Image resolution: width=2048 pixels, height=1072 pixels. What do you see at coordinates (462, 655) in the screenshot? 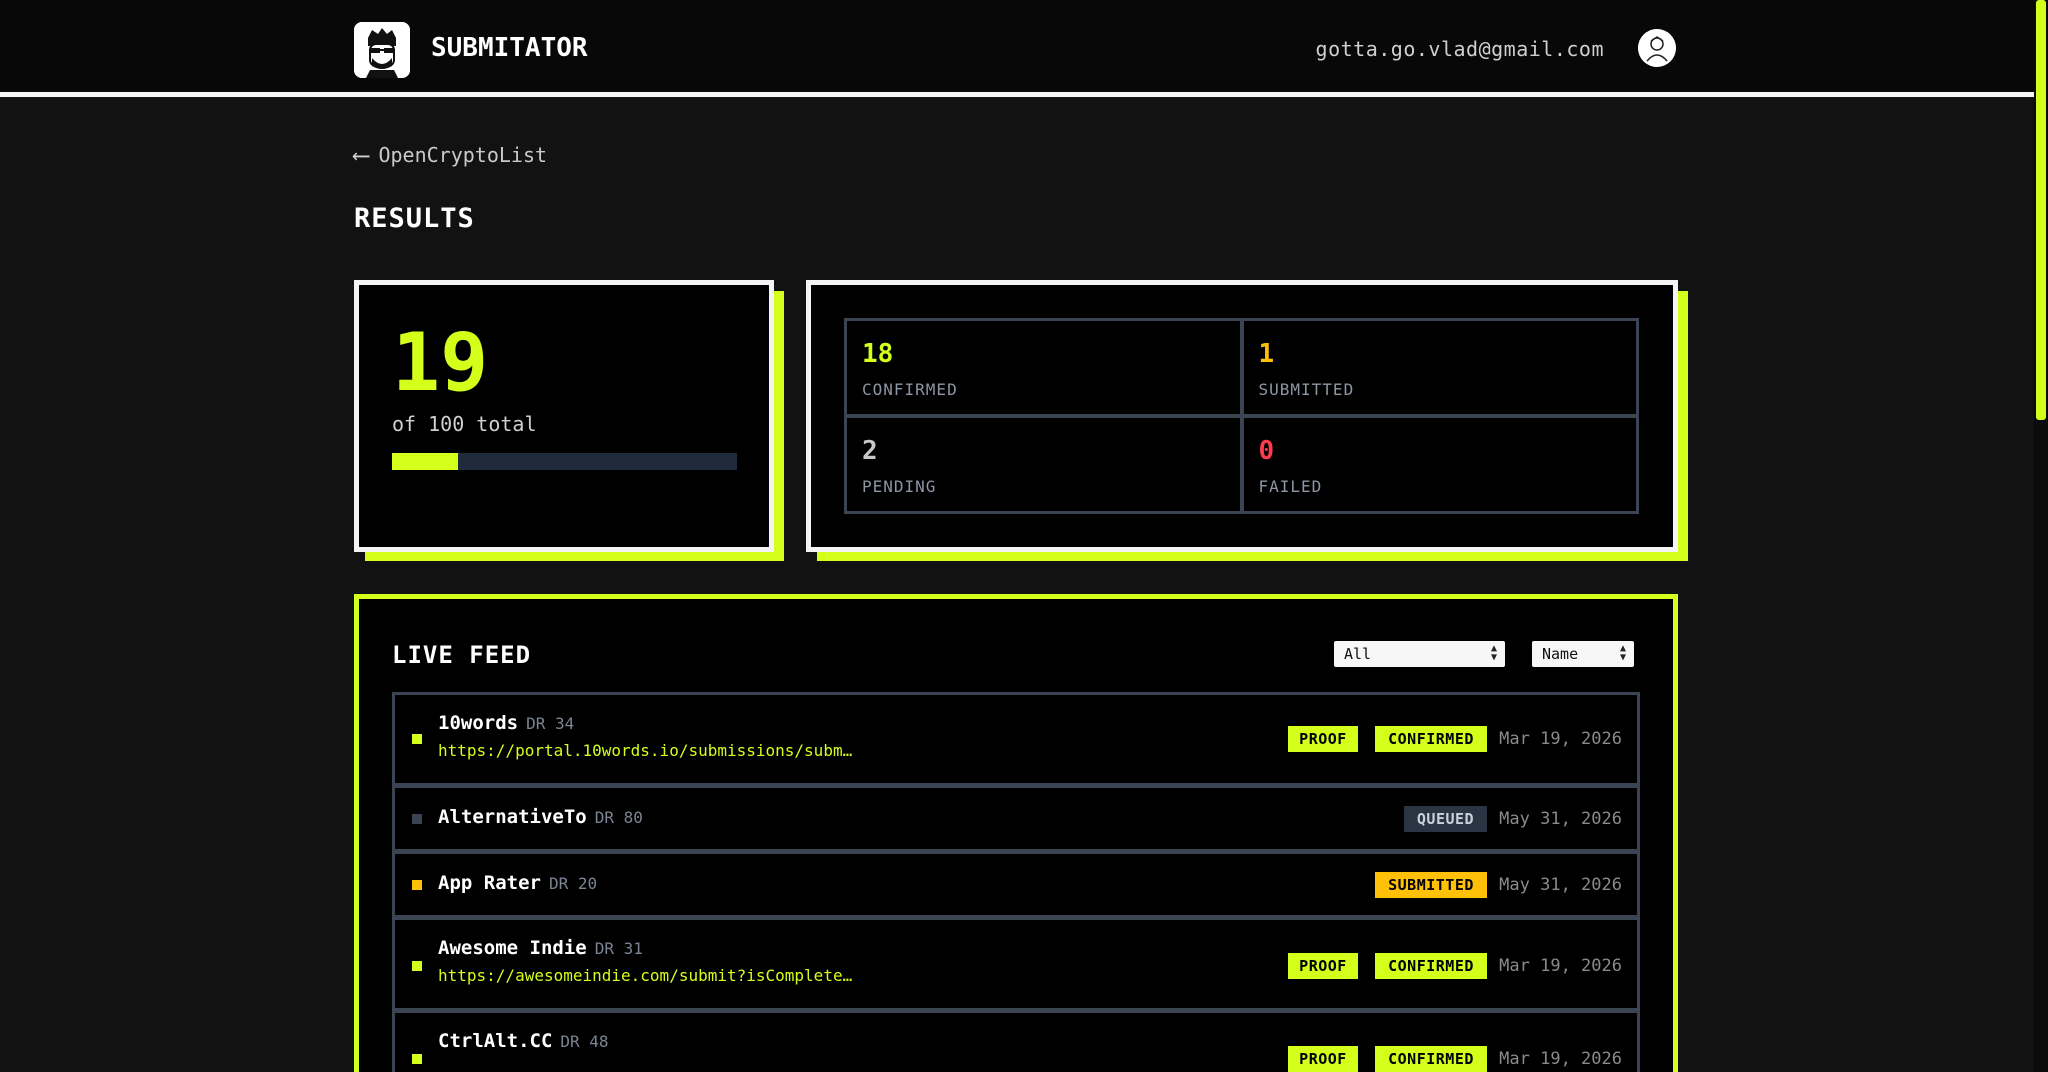
I see `live-feed-title: LIVE FEED` at bounding box center [462, 655].